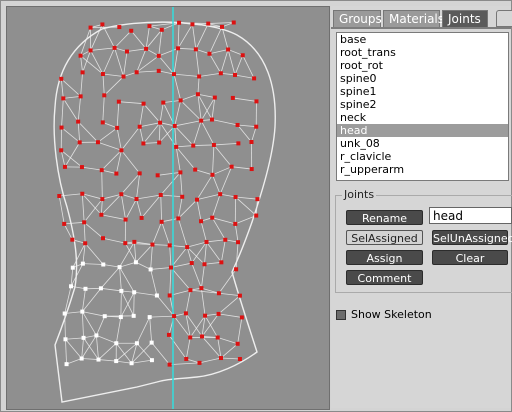  Describe the element at coordinates (422, 130) in the screenshot. I see `joint-list-item-selected: head` at that location.